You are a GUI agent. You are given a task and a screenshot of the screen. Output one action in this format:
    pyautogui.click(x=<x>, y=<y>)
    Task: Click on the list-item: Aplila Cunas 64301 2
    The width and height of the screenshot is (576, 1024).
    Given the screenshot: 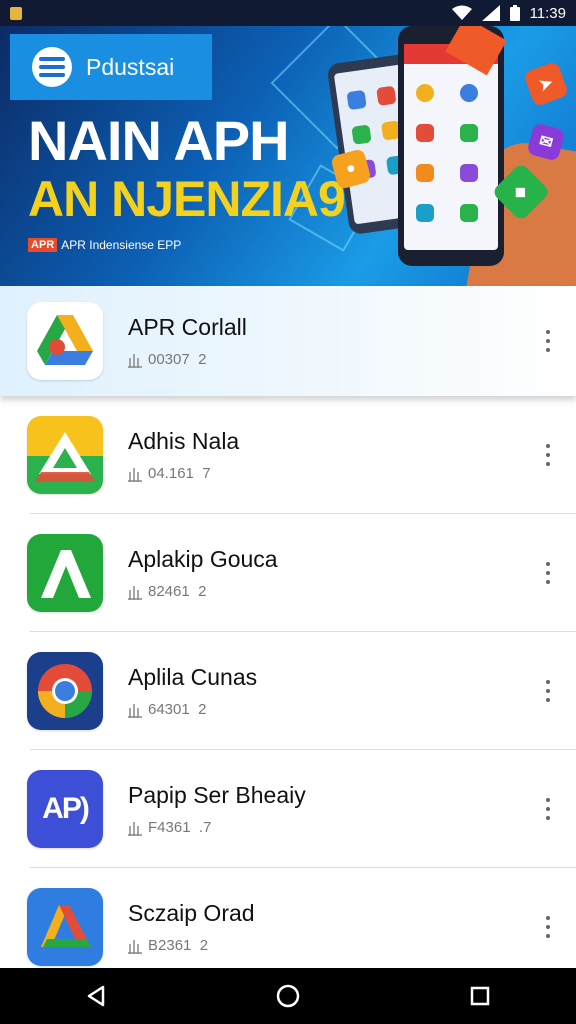 What is the action you would take?
    pyautogui.click(x=288, y=691)
    